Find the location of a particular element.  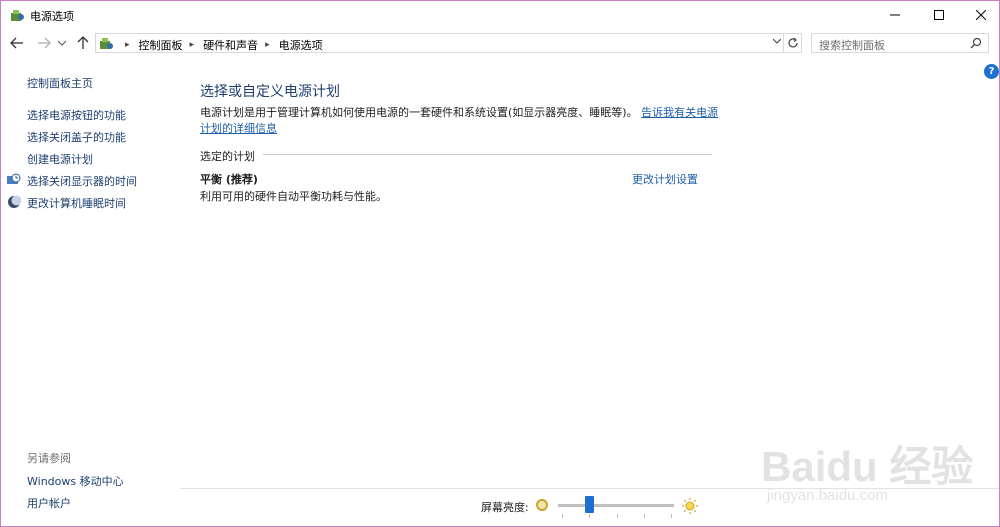

breadcrumb: ▸ 控制面板 ▸ 硬件和声音 ▸ 电源选项 is located at coordinates (220, 45).